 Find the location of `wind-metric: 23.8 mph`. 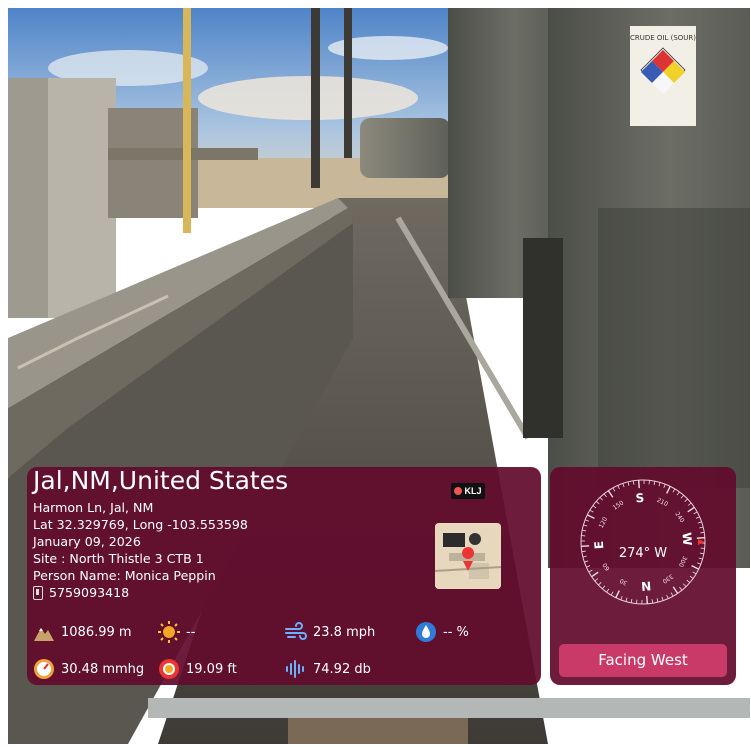

wind-metric: 23.8 mph is located at coordinates (330, 632).